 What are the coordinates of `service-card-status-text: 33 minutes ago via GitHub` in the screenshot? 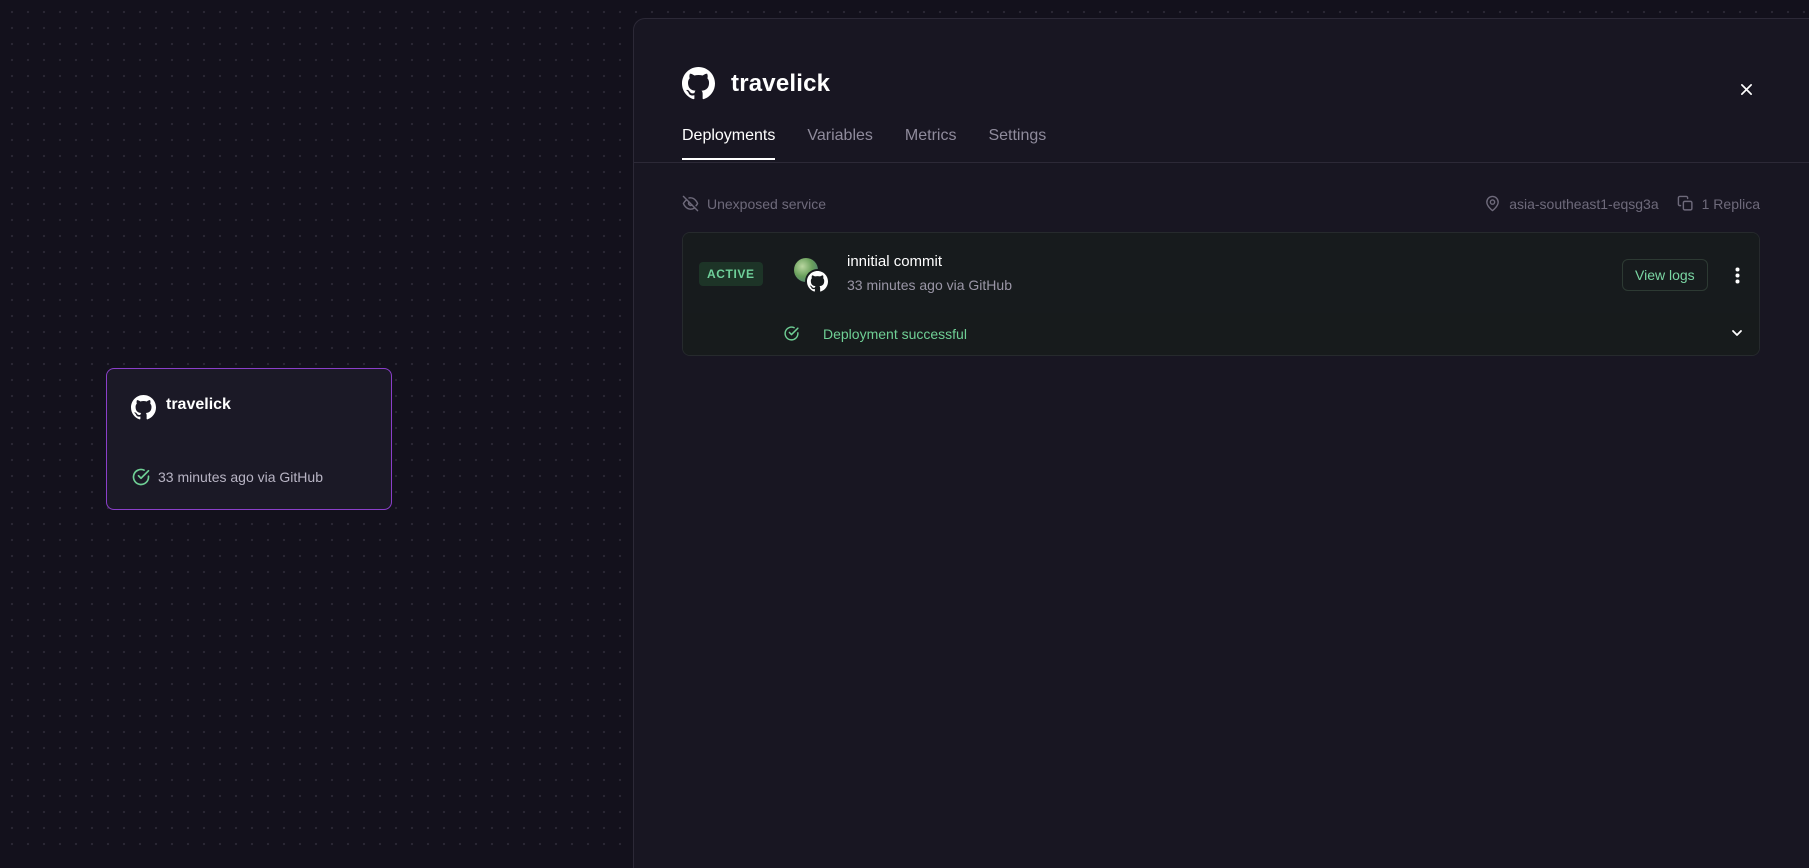 It's located at (240, 477).